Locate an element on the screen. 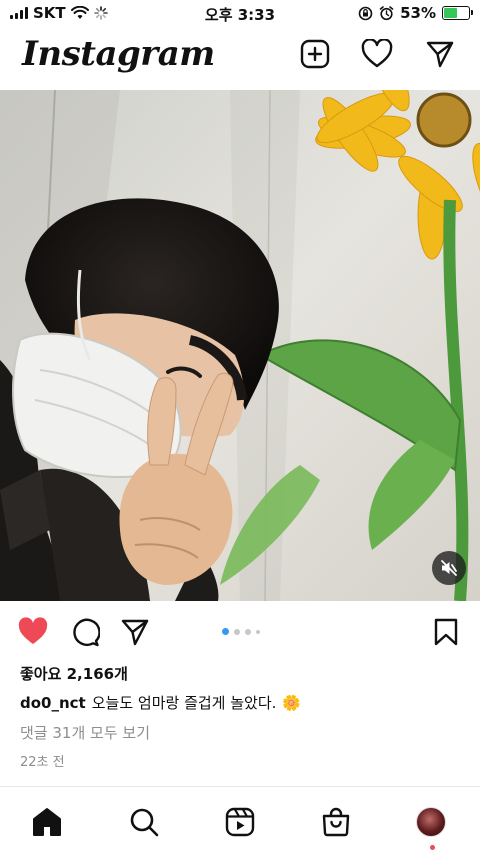 The height and width of the screenshot is (854, 480). nav-divider is located at coordinates (240, 786).